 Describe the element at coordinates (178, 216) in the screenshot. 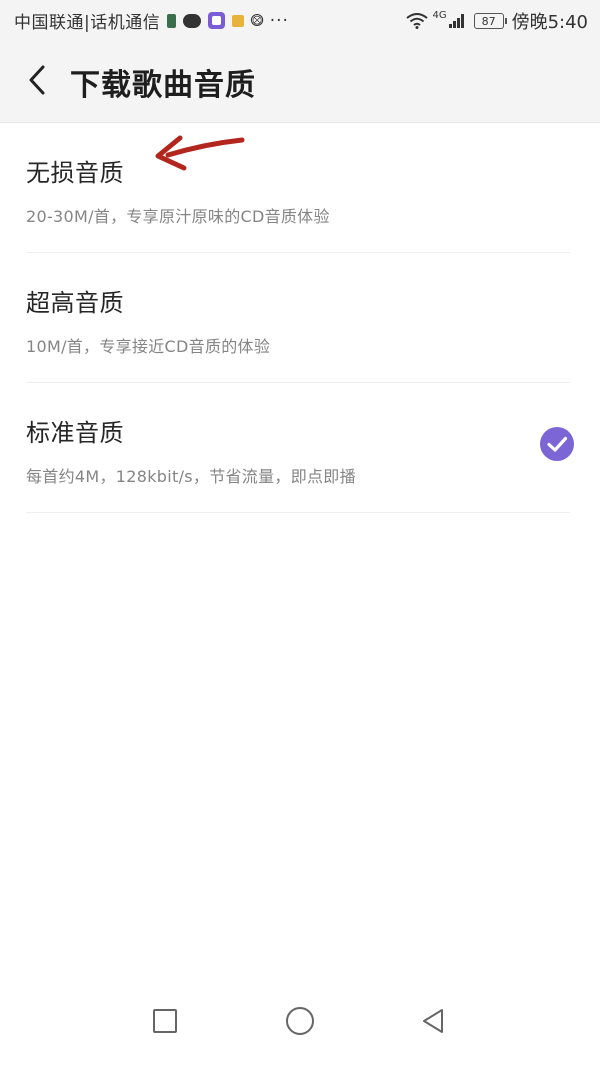

I see `option-description: 20-30M/首，专享原汁原味的CD音质体验` at that location.